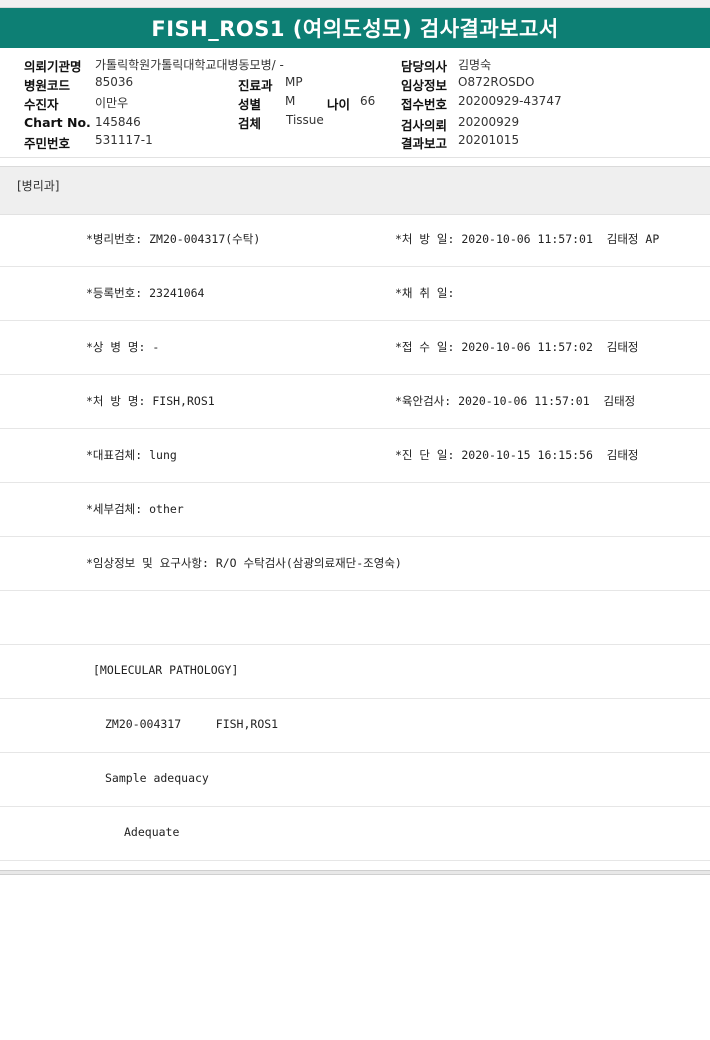 This screenshot has width=710, height=1040. I want to click on prescription-name: *처 방 명: FISH,ROS1, so click(150, 401).